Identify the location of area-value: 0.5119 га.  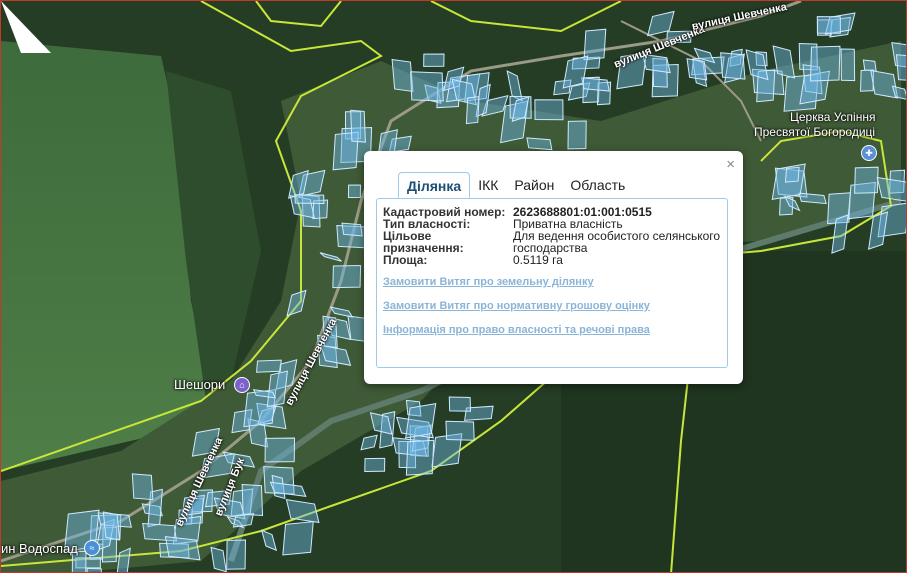
(538, 260).